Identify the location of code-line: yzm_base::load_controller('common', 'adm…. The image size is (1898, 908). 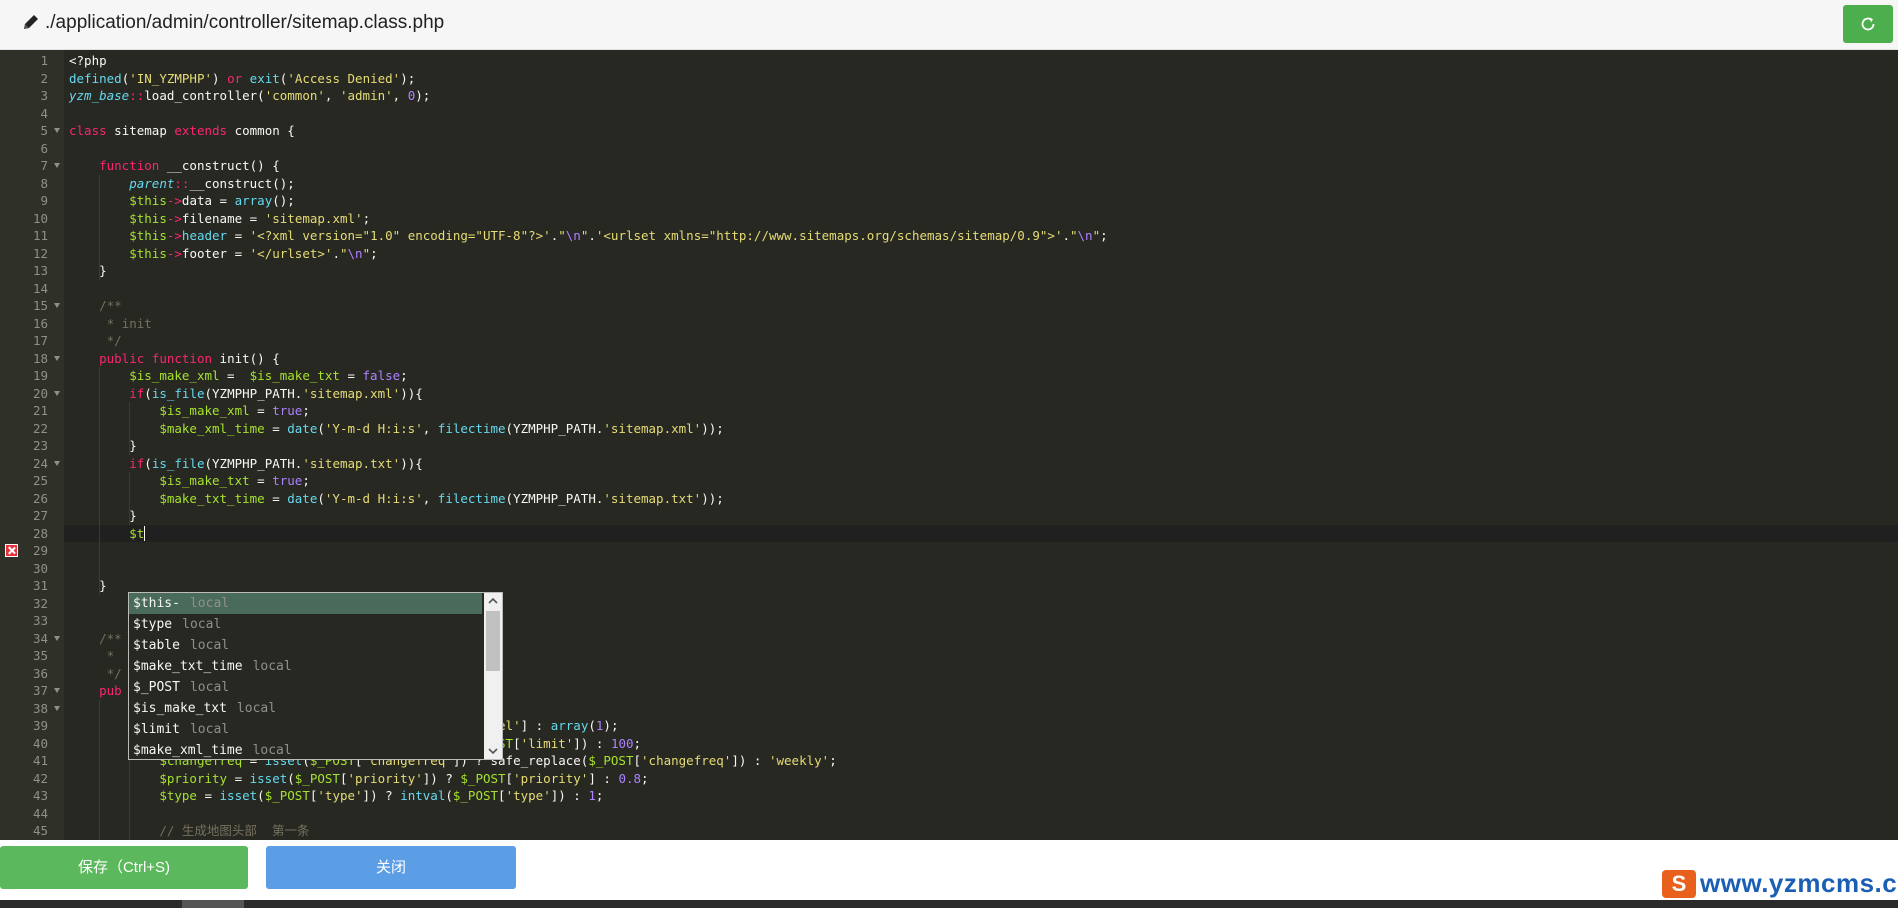
(249, 96).